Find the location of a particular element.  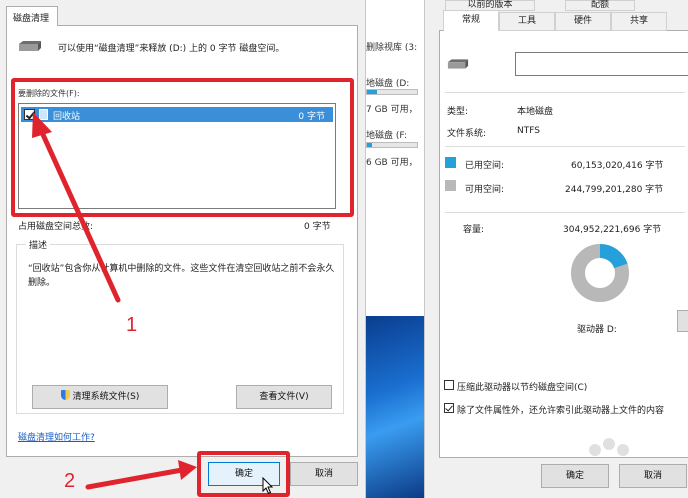

cancel-button: 取消 is located at coordinates (324, 474).